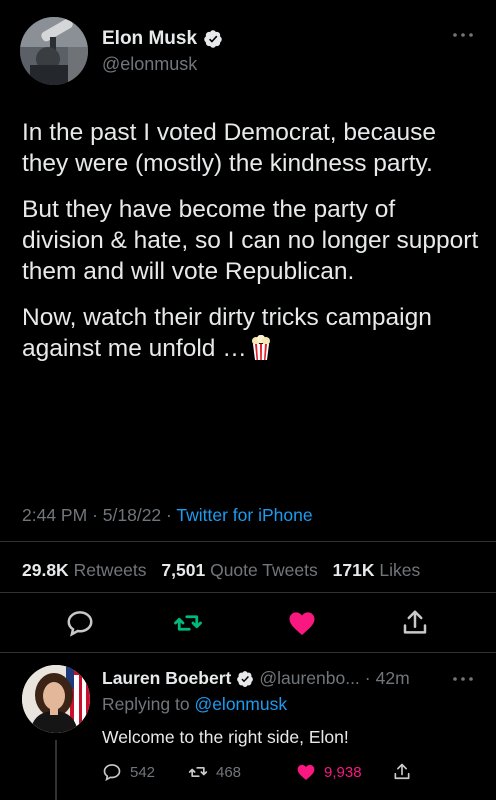  I want to click on quotes-count: 7,501, so click(183, 570).